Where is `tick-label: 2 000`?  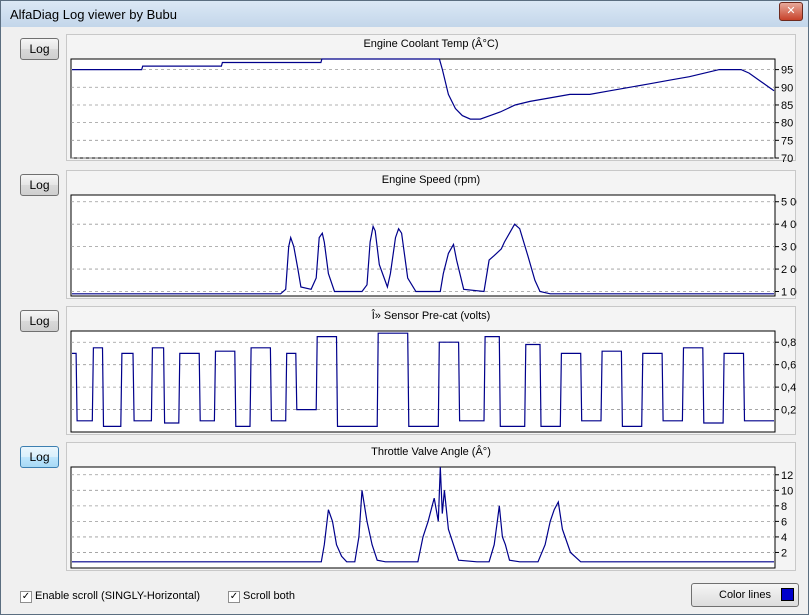
tick-label: 2 000 is located at coordinates (789, 270).